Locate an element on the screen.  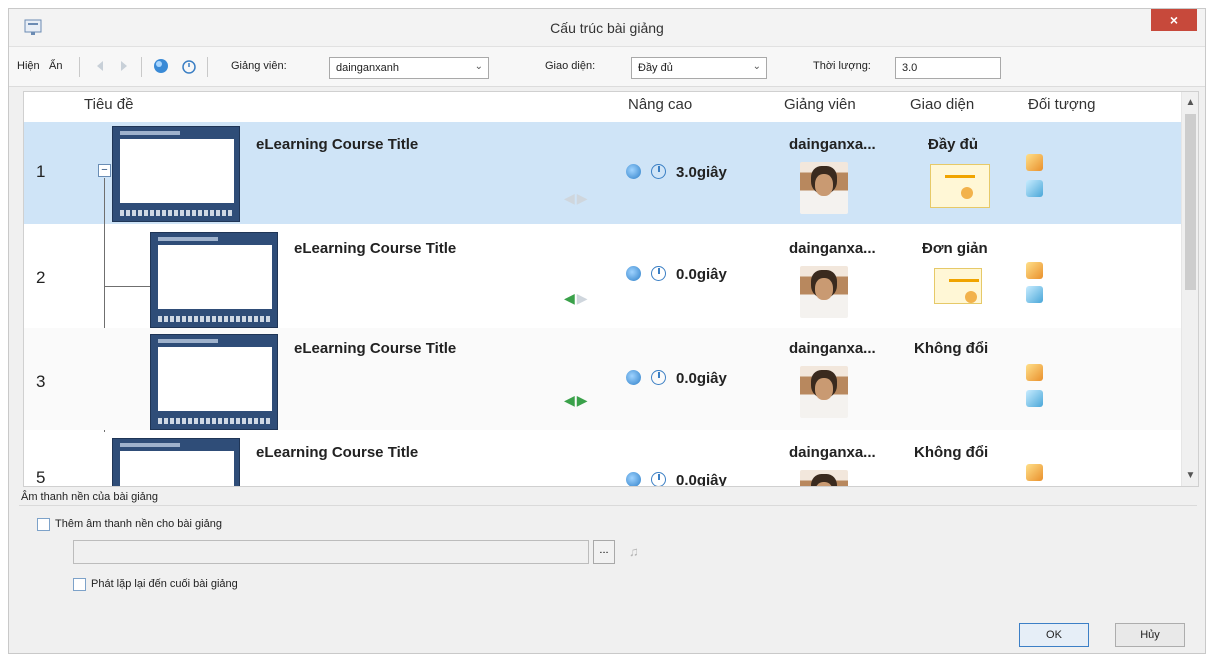
instructor-label: Giảng viên: is located at coordinates (259, 66).